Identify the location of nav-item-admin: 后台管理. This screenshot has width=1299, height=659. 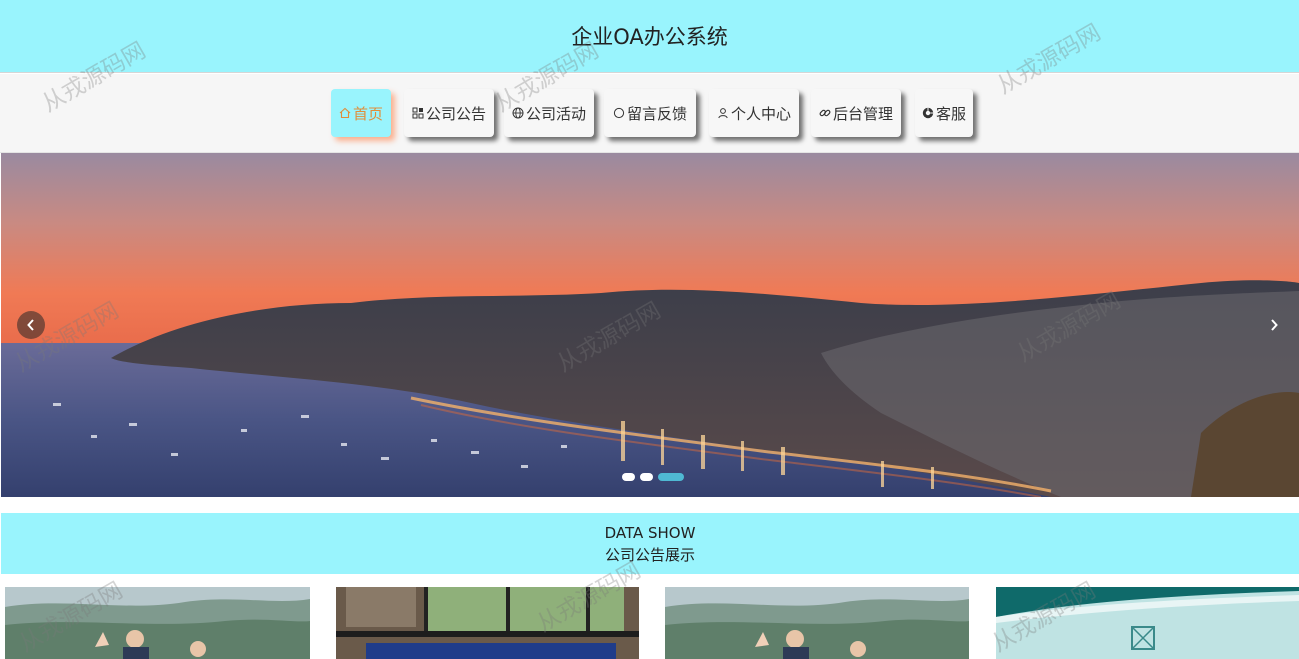
(856, 113).